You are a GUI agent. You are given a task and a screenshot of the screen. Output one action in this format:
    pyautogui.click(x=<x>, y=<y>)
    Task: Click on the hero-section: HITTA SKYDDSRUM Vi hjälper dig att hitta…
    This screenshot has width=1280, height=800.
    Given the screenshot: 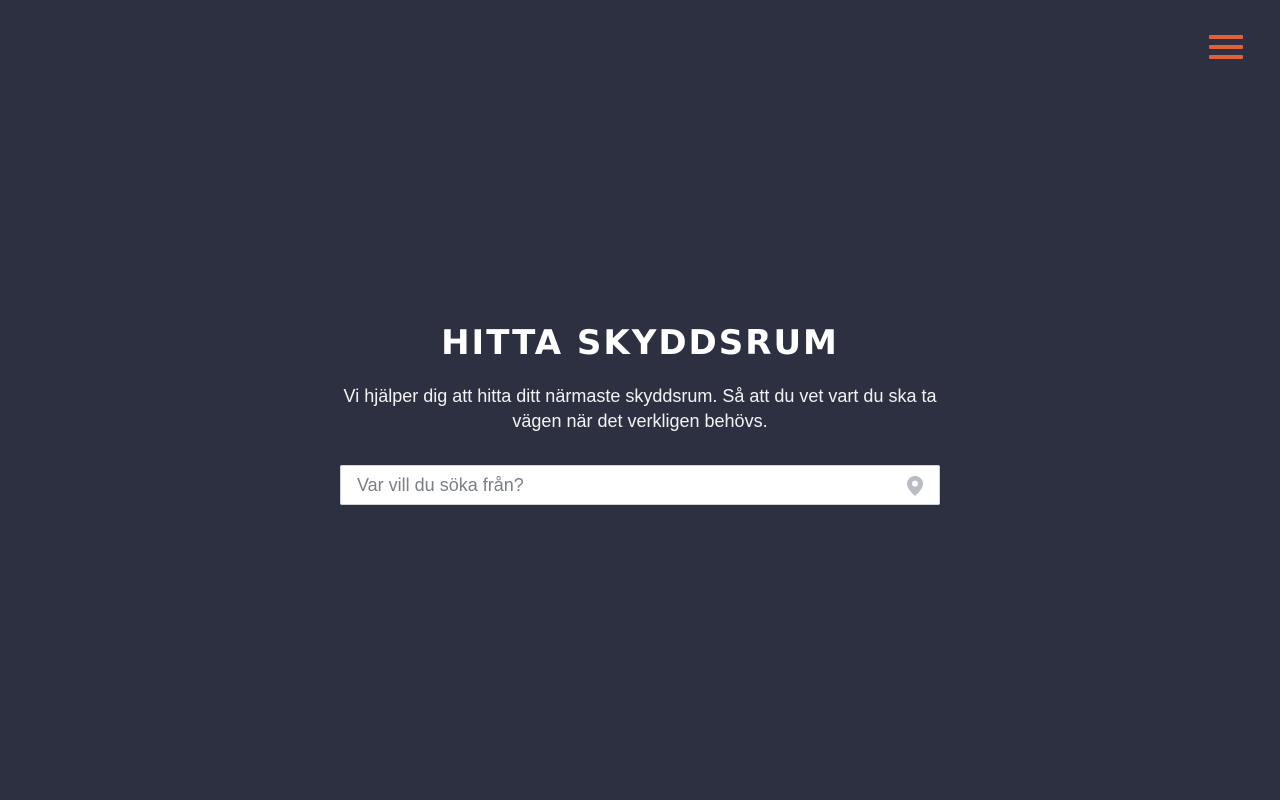 What is the action you would take?
    pyautogui.click(x=640, y=412)
    